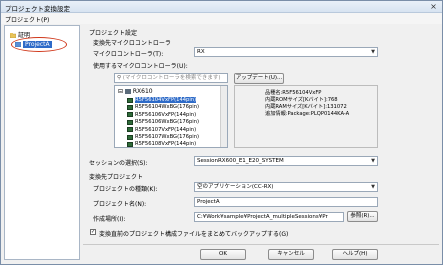  I want to click on project-icon, so click(18, 44).